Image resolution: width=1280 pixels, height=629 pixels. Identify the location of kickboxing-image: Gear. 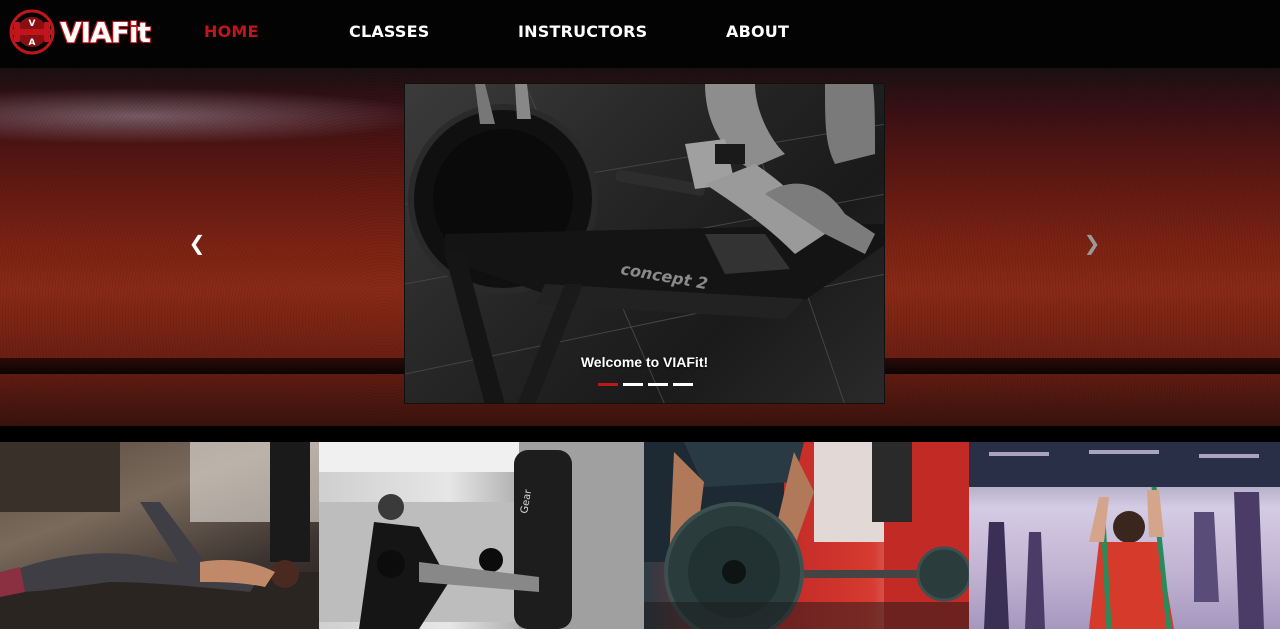
(481, 535).